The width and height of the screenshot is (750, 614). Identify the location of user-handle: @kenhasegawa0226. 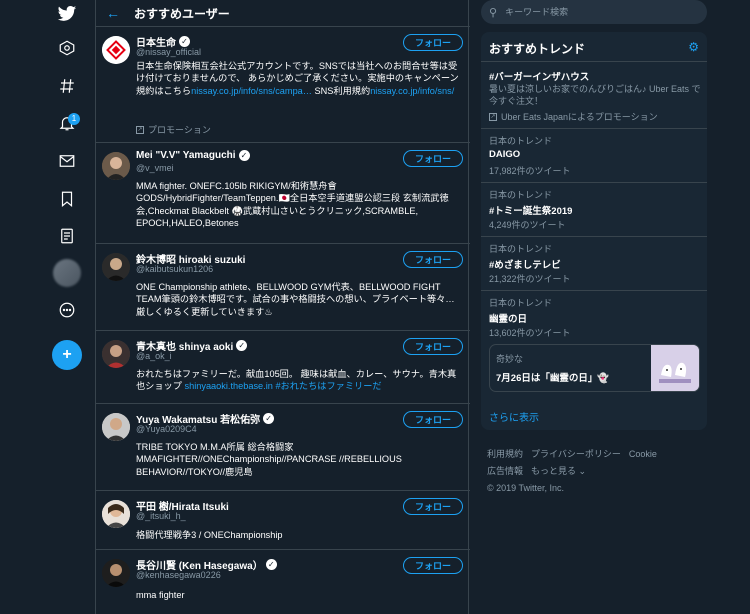
(178, 575).